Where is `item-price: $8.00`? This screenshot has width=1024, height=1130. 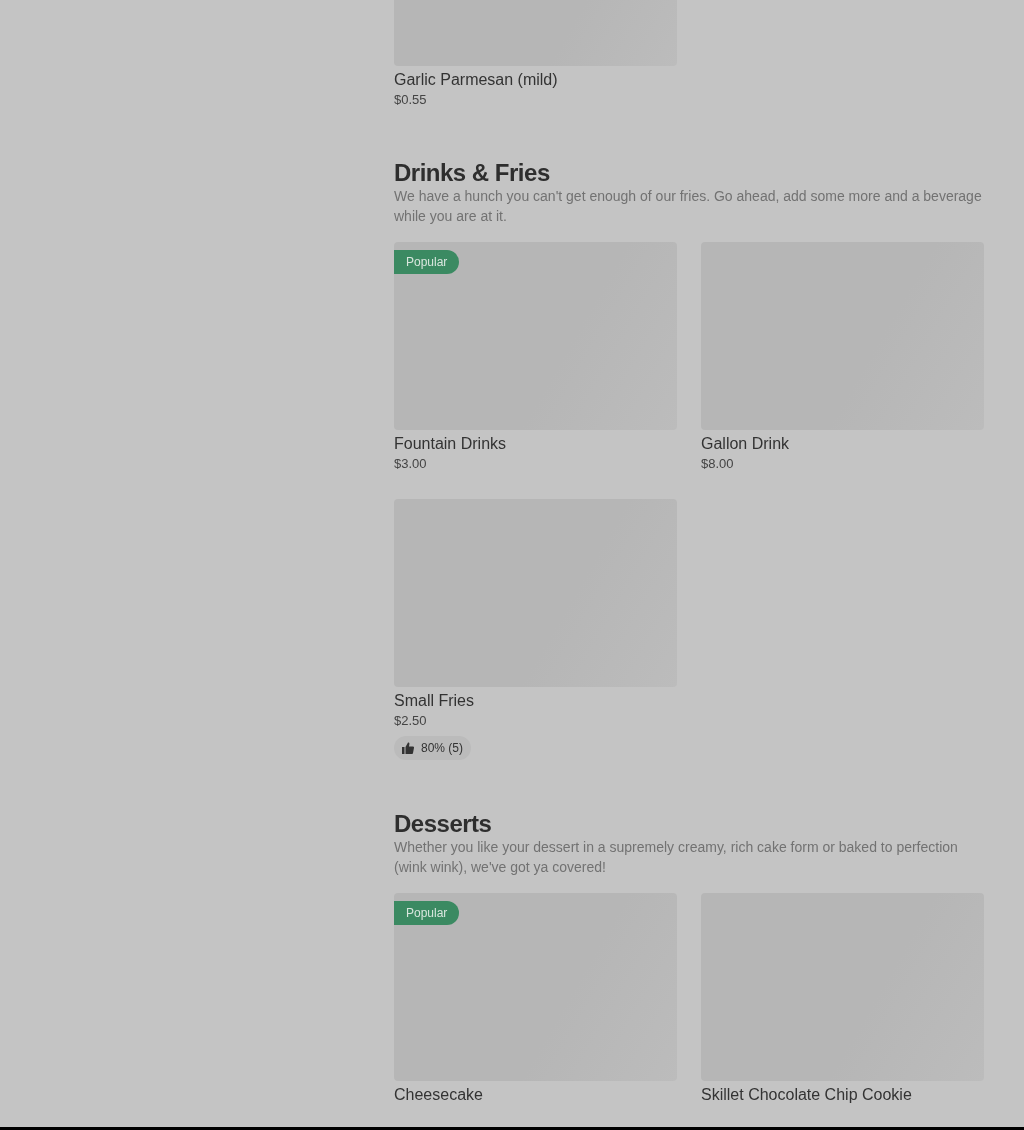
item-price: $8.00 is located at coordinates (718, 464).